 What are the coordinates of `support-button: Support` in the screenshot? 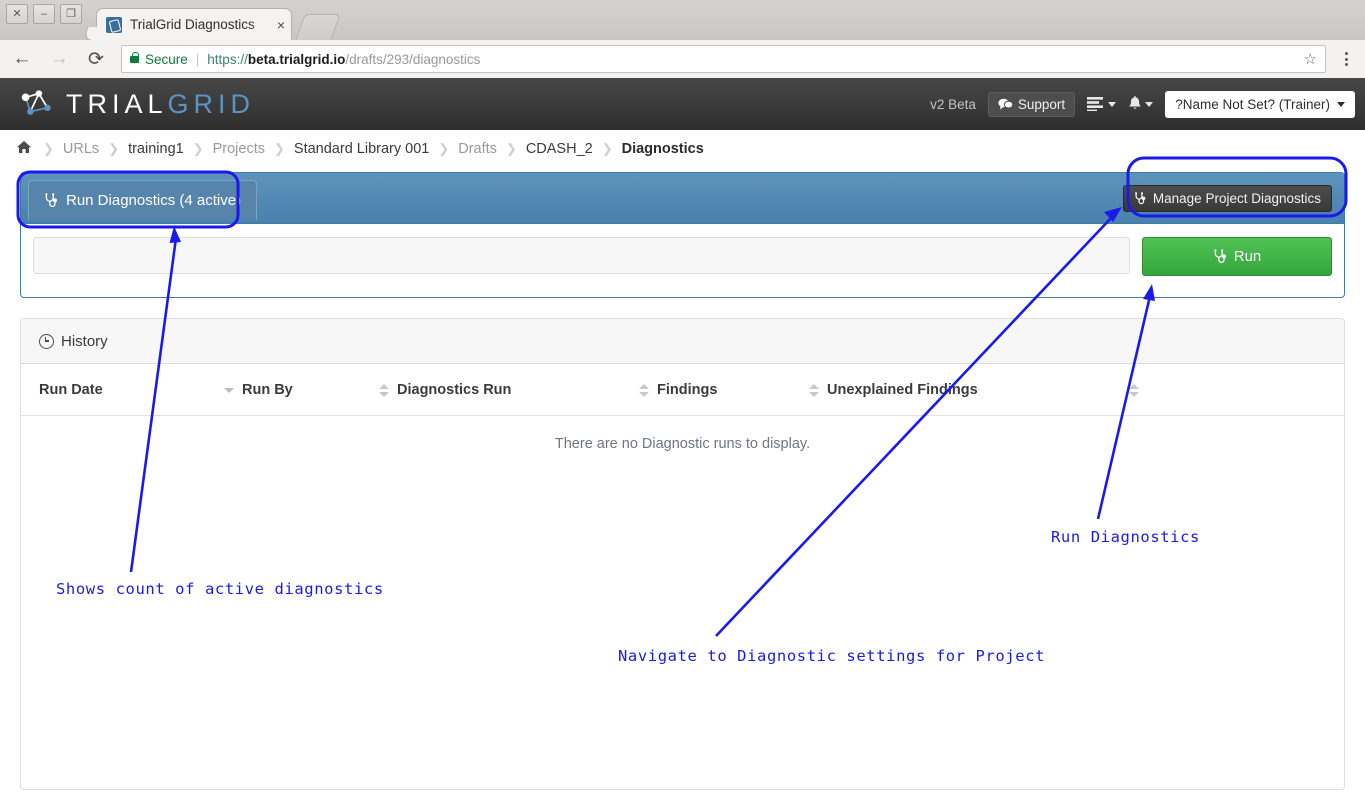 It's located at (1031, 104).